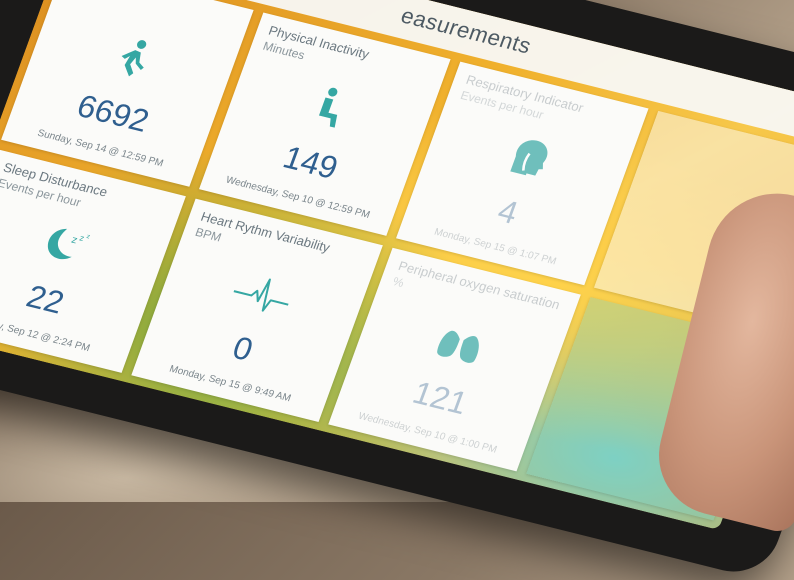 The image size is (794, 580). Describe the element at coordinates (440, 398) in the screenshot. I see `tile-value: 121` at that location.